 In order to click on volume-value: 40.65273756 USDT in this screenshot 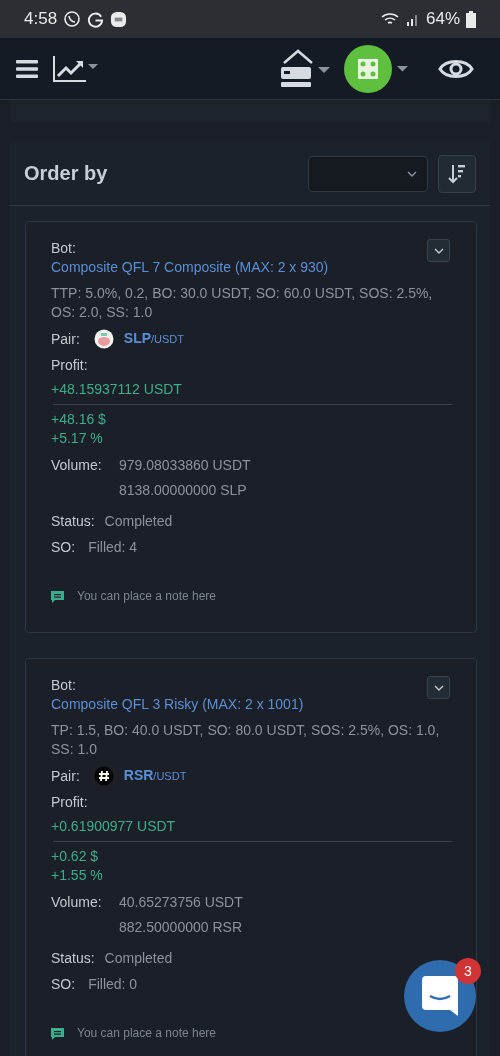, I will do `click(181, 902)`.